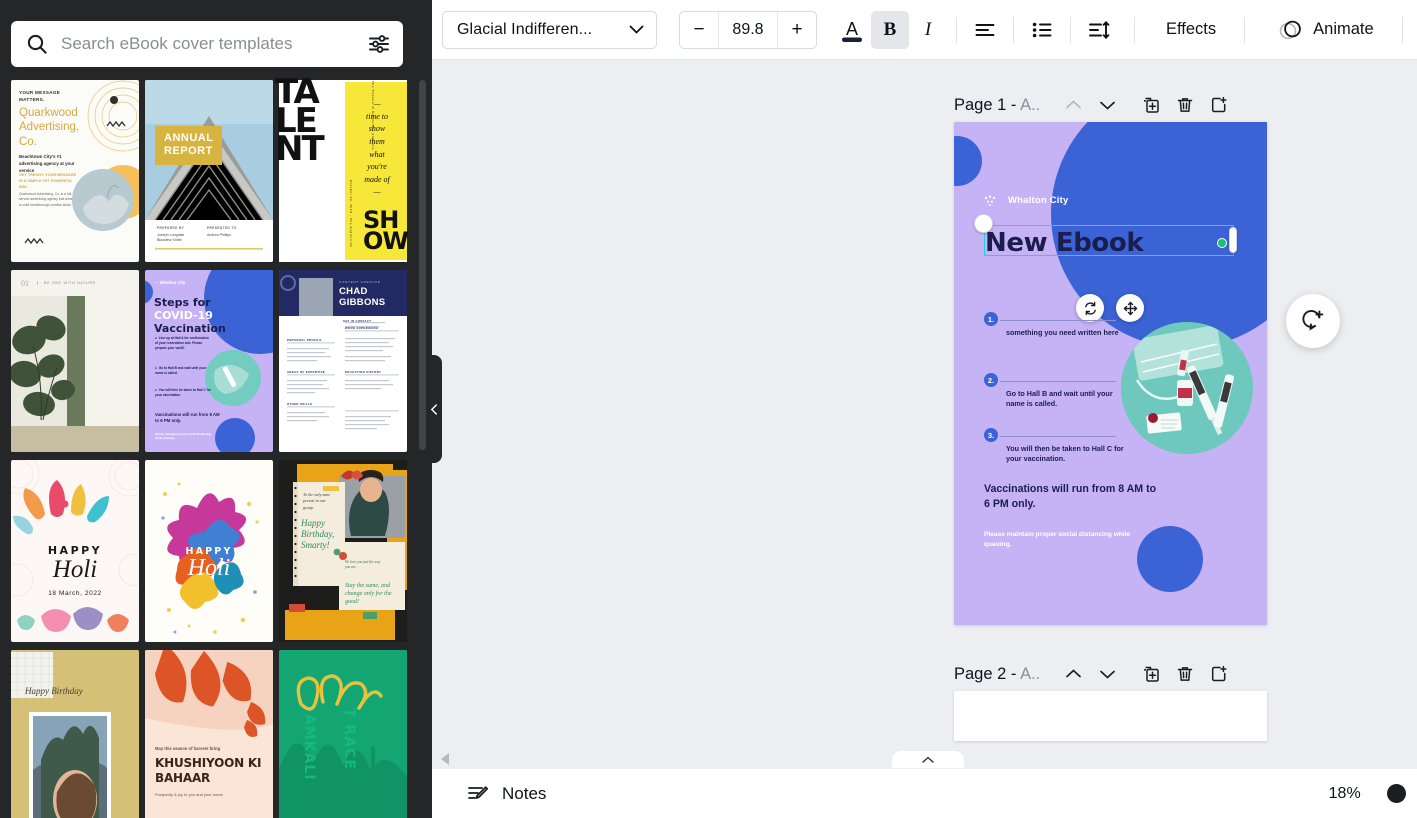 This screenshot has width=1417, height=818. I want to click on text-color-button: A, so click(852, 30).